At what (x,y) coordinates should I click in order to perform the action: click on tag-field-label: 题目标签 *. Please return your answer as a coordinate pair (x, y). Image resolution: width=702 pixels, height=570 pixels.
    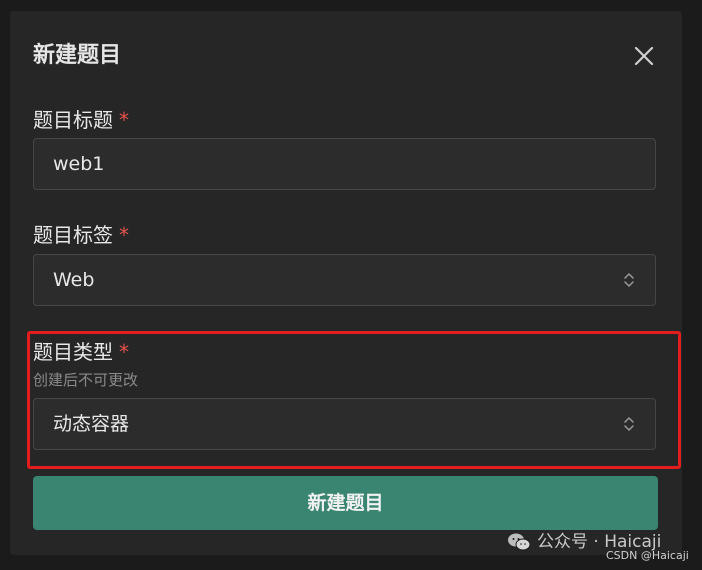
    Looking at the image, I should click on (81, 235).